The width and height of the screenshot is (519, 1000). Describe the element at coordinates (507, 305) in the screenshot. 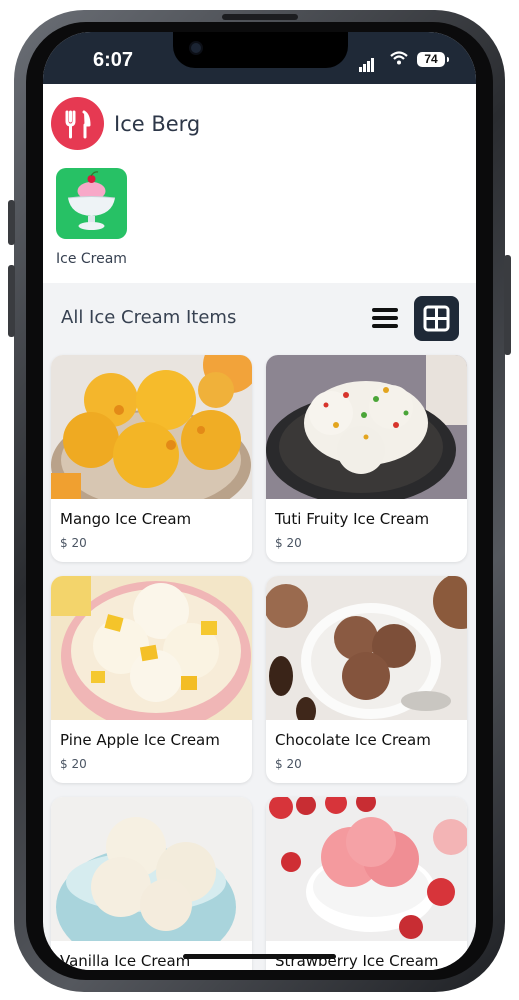

I see `power-button` at that location.